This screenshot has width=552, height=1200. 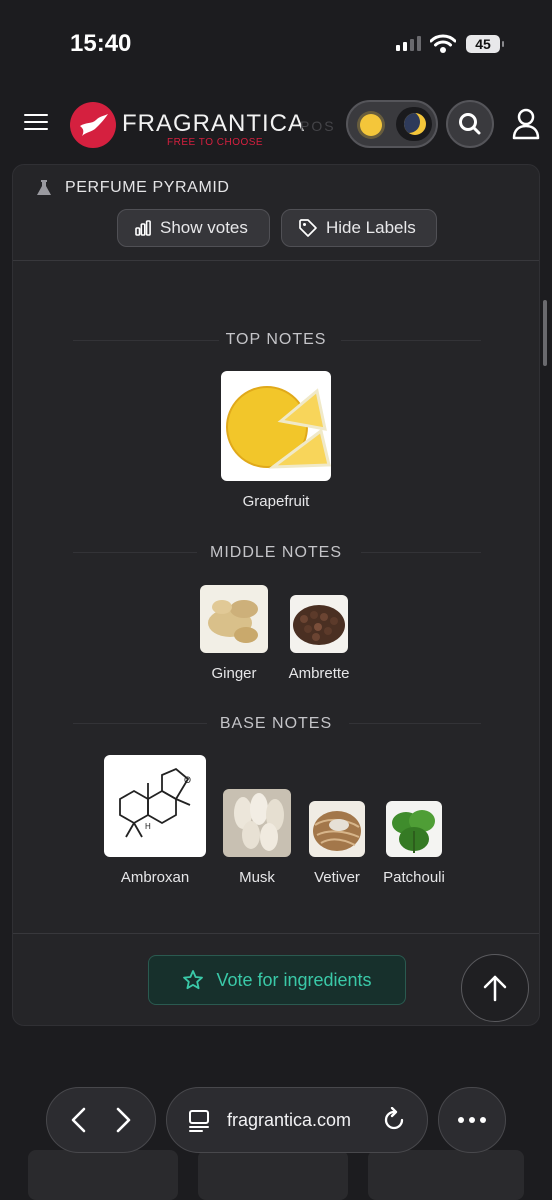 I want to click on vote-for-ingredients-button: Vote for ingredients, so click(x=277, y=980).